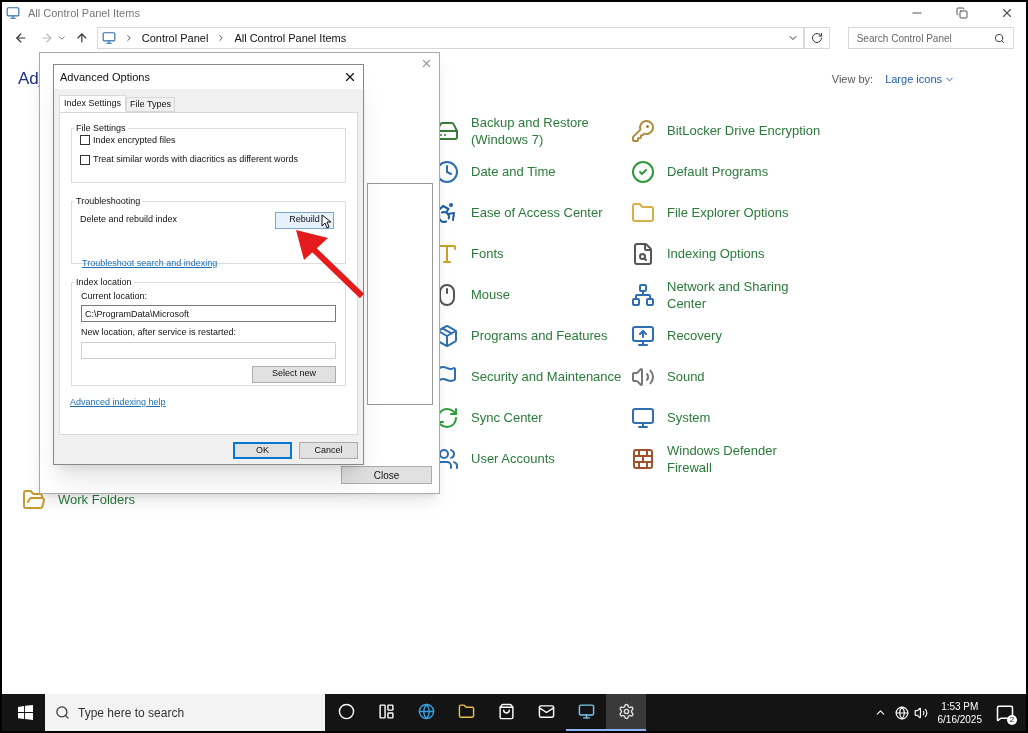  Describe the element at coordinates (491, 294) in the screenshot. I see `control-panel-link: Mouse` at that location.